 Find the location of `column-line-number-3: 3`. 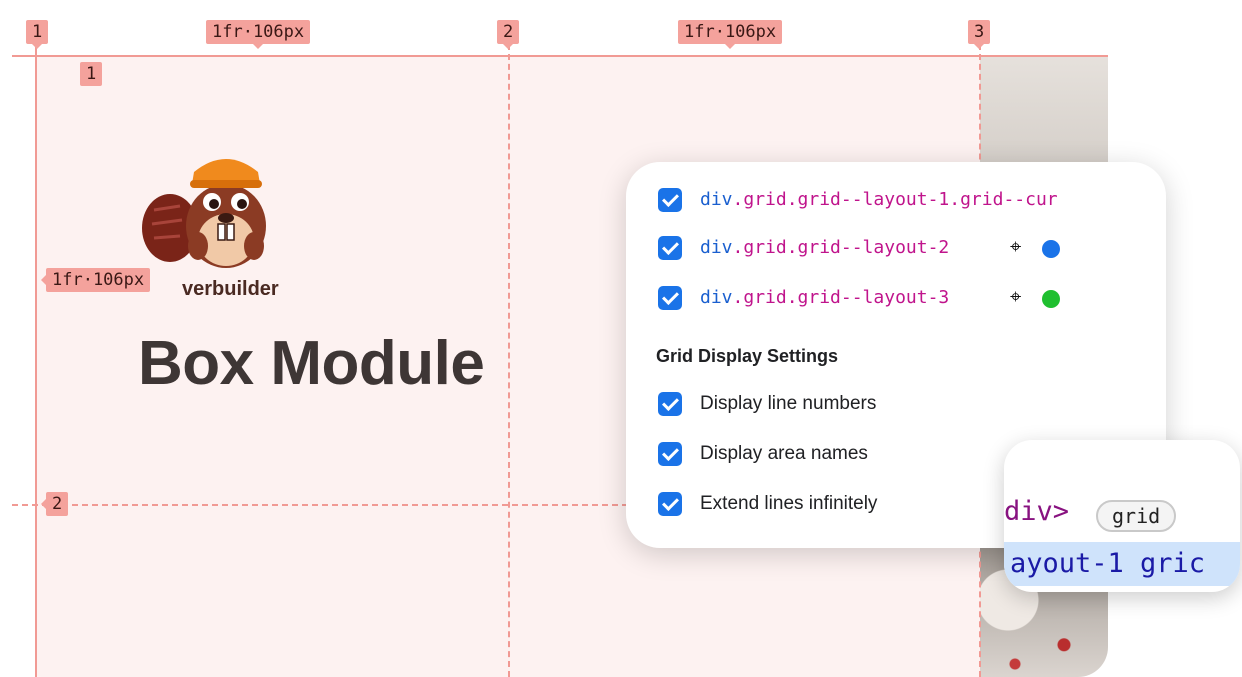

column-line-number-3: 3 is located at coordinates (979, 34).